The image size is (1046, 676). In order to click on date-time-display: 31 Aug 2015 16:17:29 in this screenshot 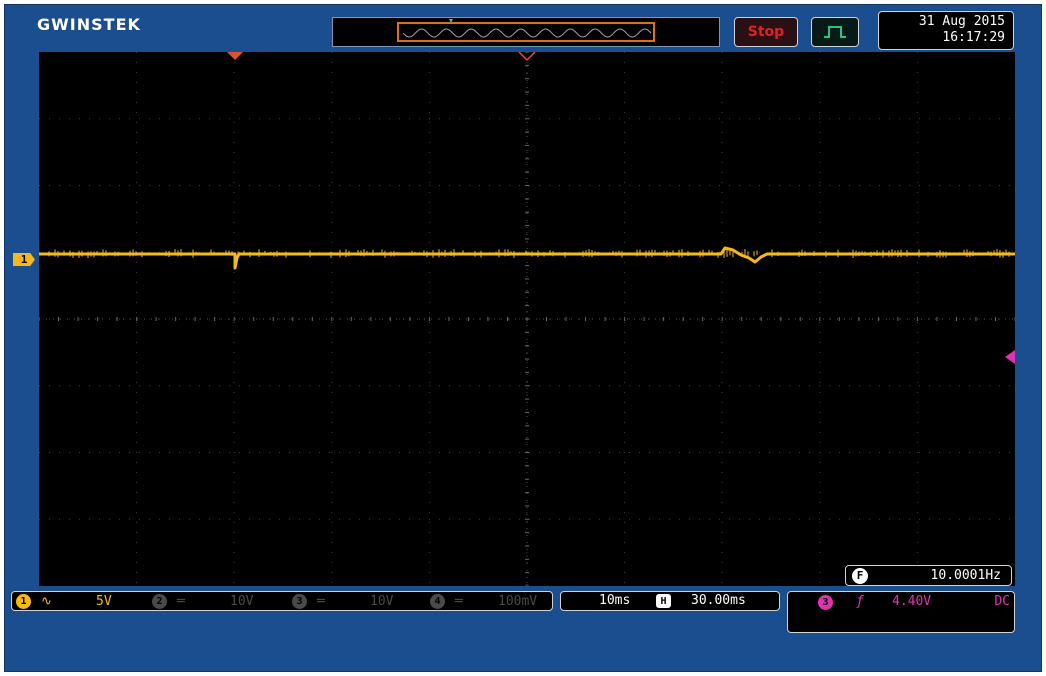, I will do `click(946, 30)`.